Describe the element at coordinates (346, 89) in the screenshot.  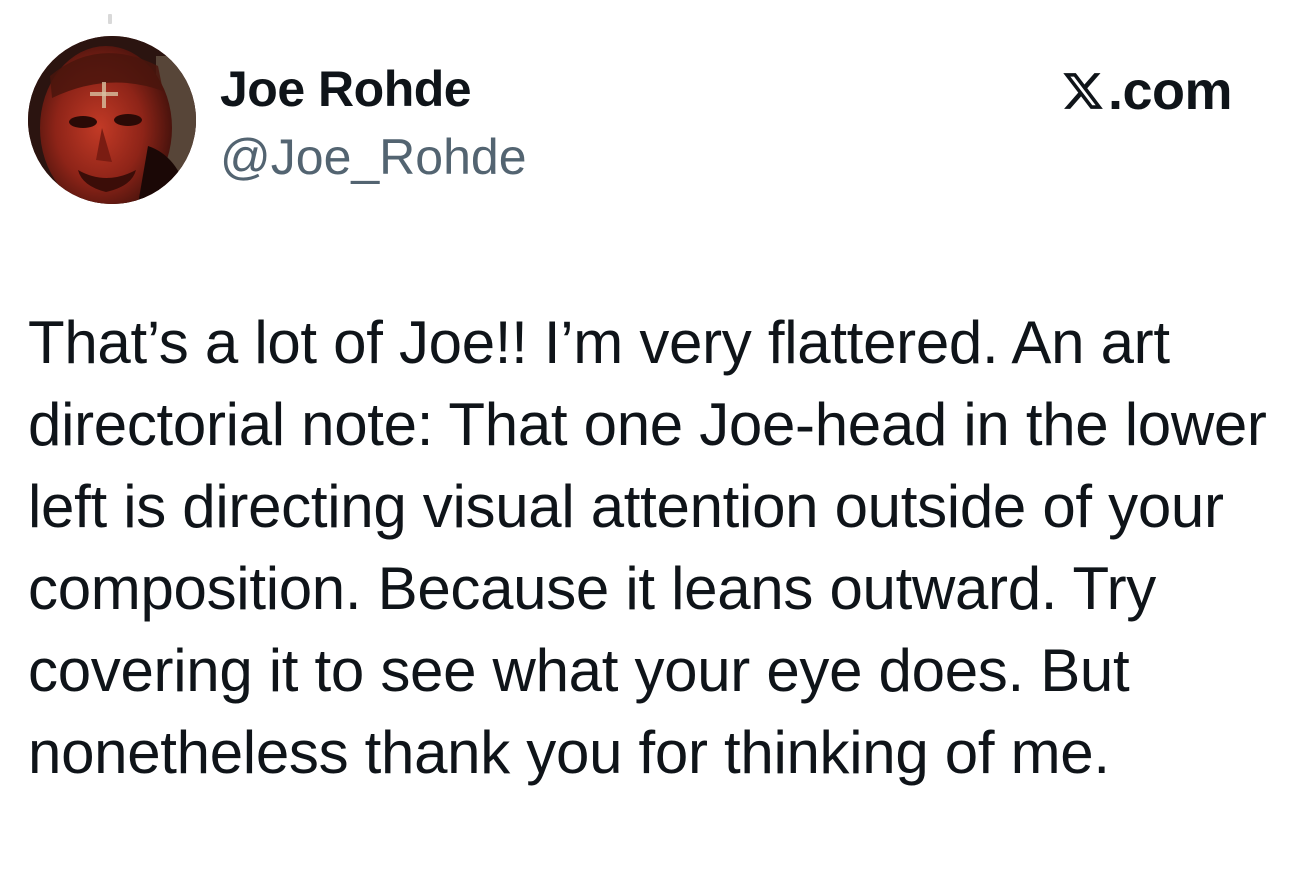
I see `author-name: Joe Rohde` at that location.